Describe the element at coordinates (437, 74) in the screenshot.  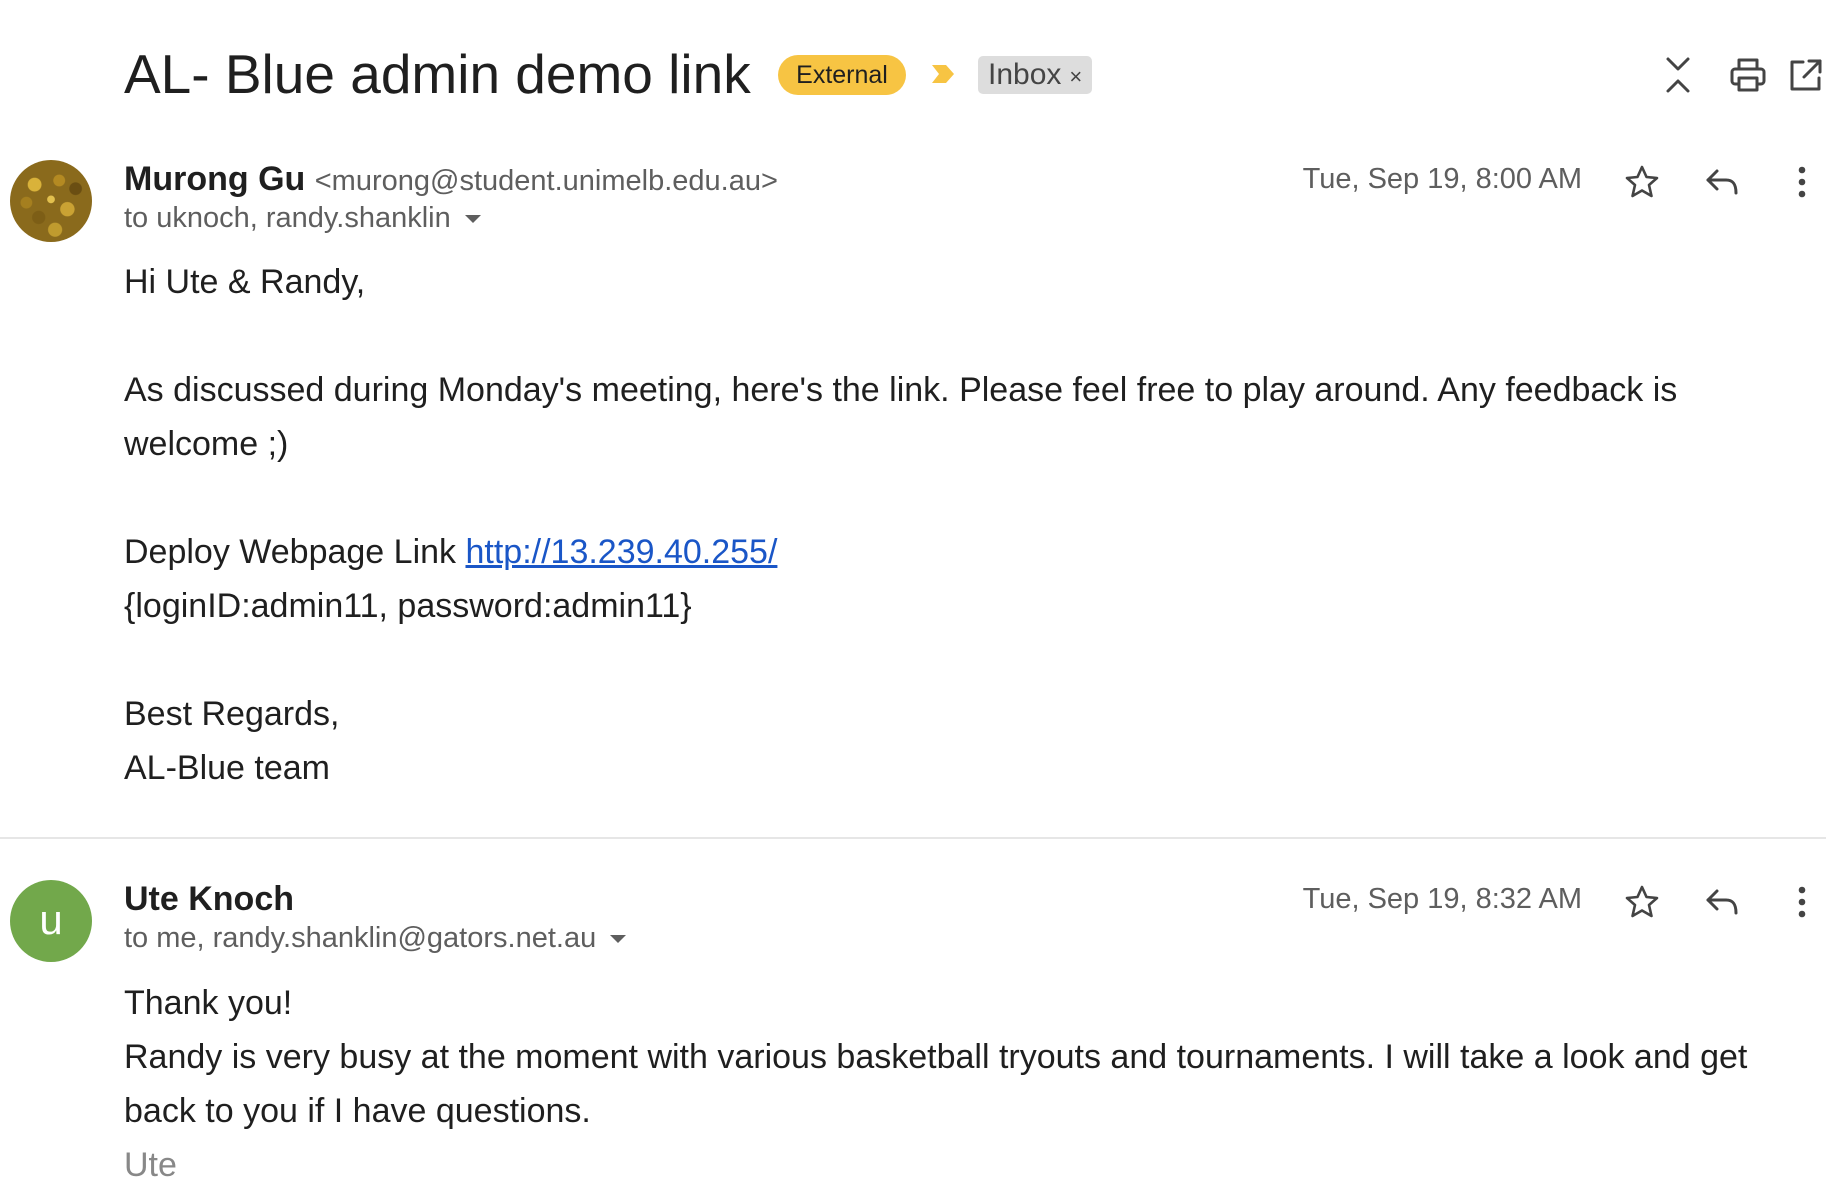
I see `email-subject: AL- Blue admin demo link` at that location.